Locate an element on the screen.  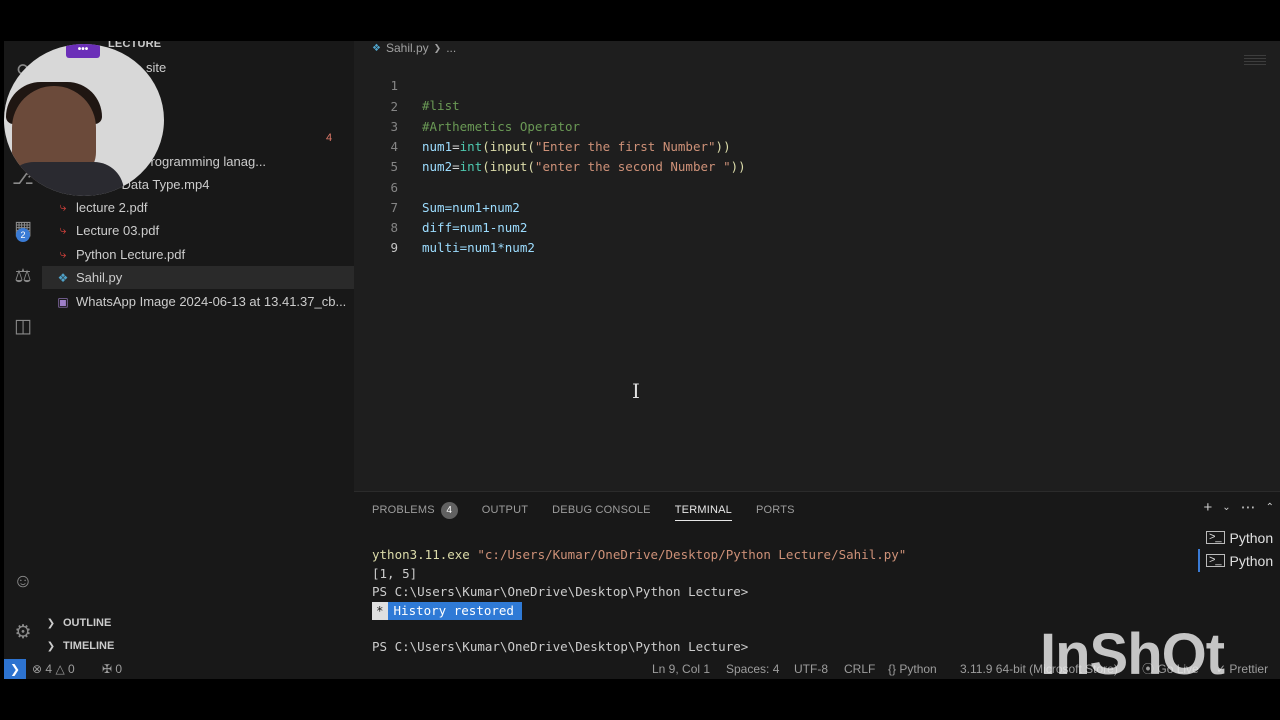
ports-count: 0 is located at coordinates (119, 669).